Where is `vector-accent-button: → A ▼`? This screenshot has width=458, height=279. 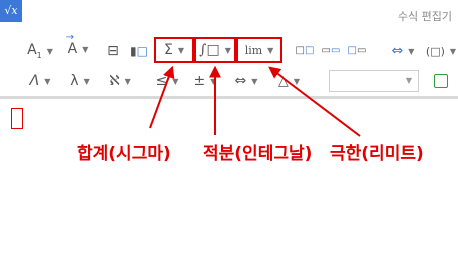 vector-accent-button: → A ▼ is located at coordinates (78, 46).